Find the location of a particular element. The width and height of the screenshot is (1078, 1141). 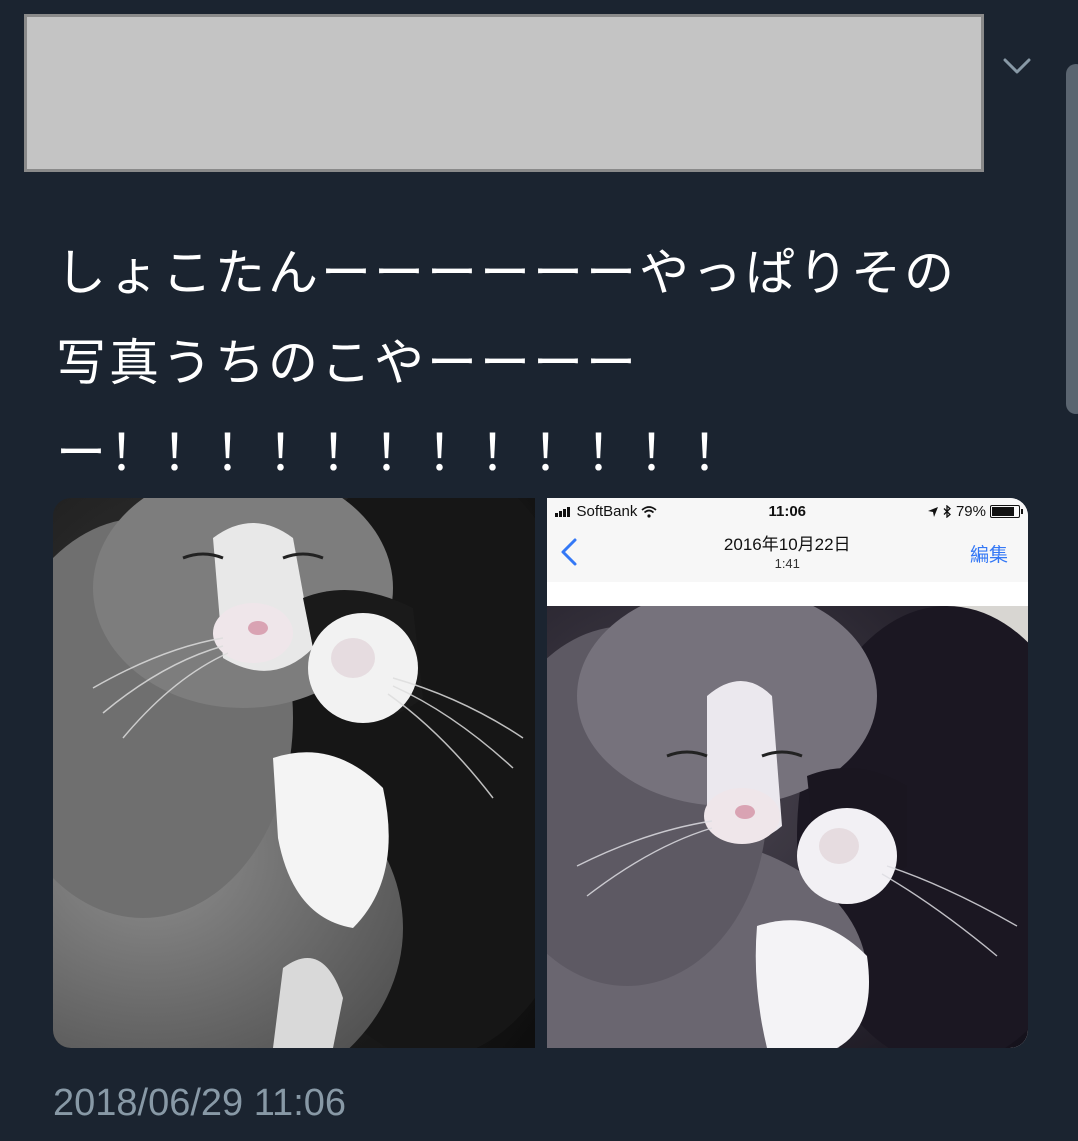

ios-nav-subtitle: 1:41 is located at coordinates (787, 563).